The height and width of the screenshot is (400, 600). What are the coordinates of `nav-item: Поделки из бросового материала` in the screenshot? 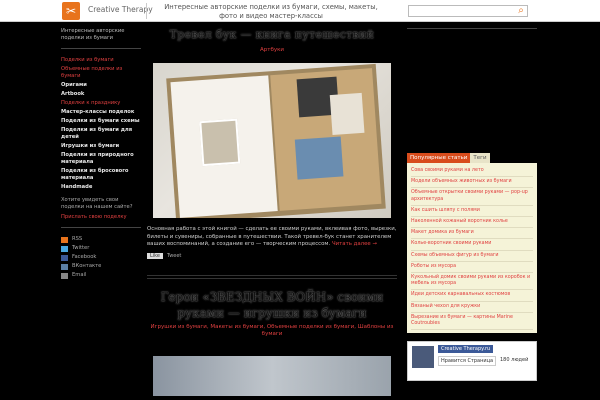 It's located at (101, 175).